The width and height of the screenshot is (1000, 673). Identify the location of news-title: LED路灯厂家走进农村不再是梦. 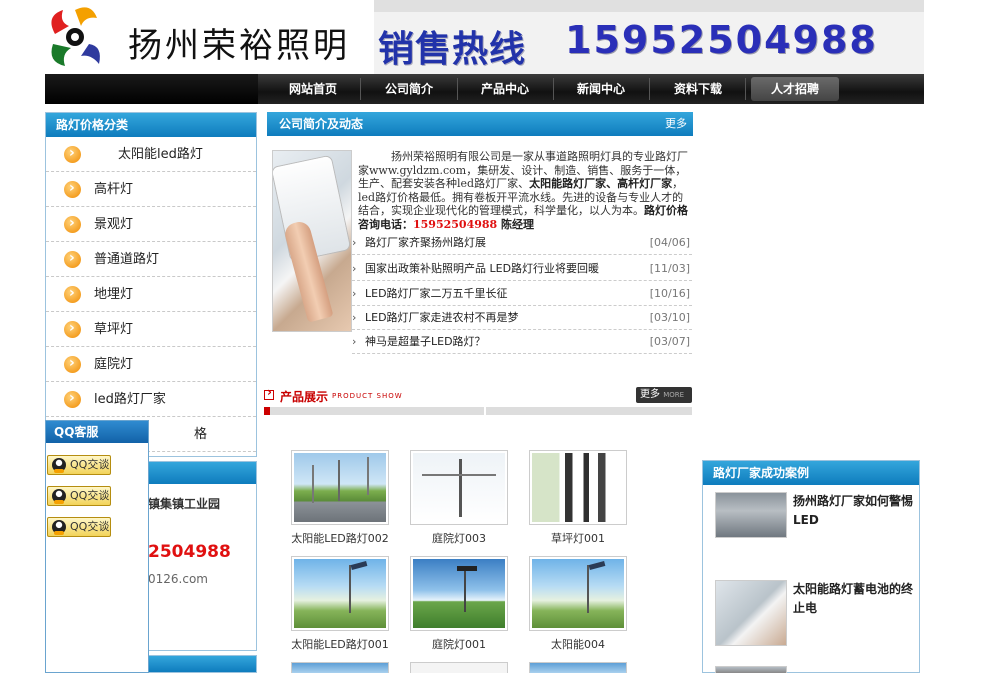
(442, 317).